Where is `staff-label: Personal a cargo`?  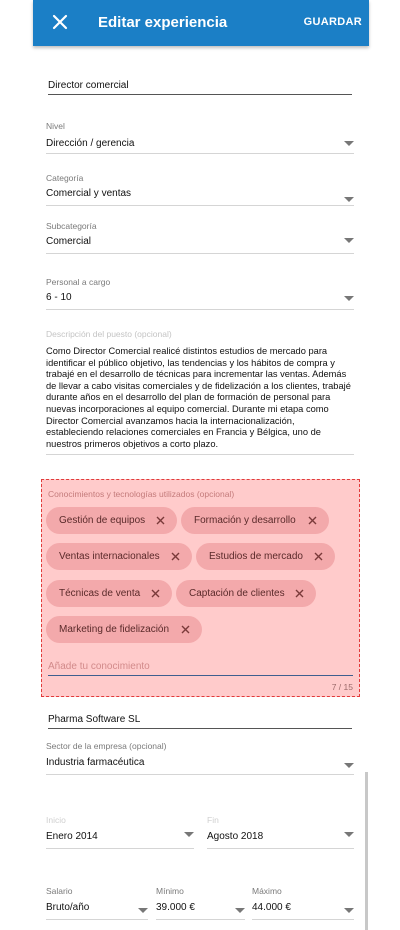
staff-label: Personal a cargo is located at coordinates (78, 282).